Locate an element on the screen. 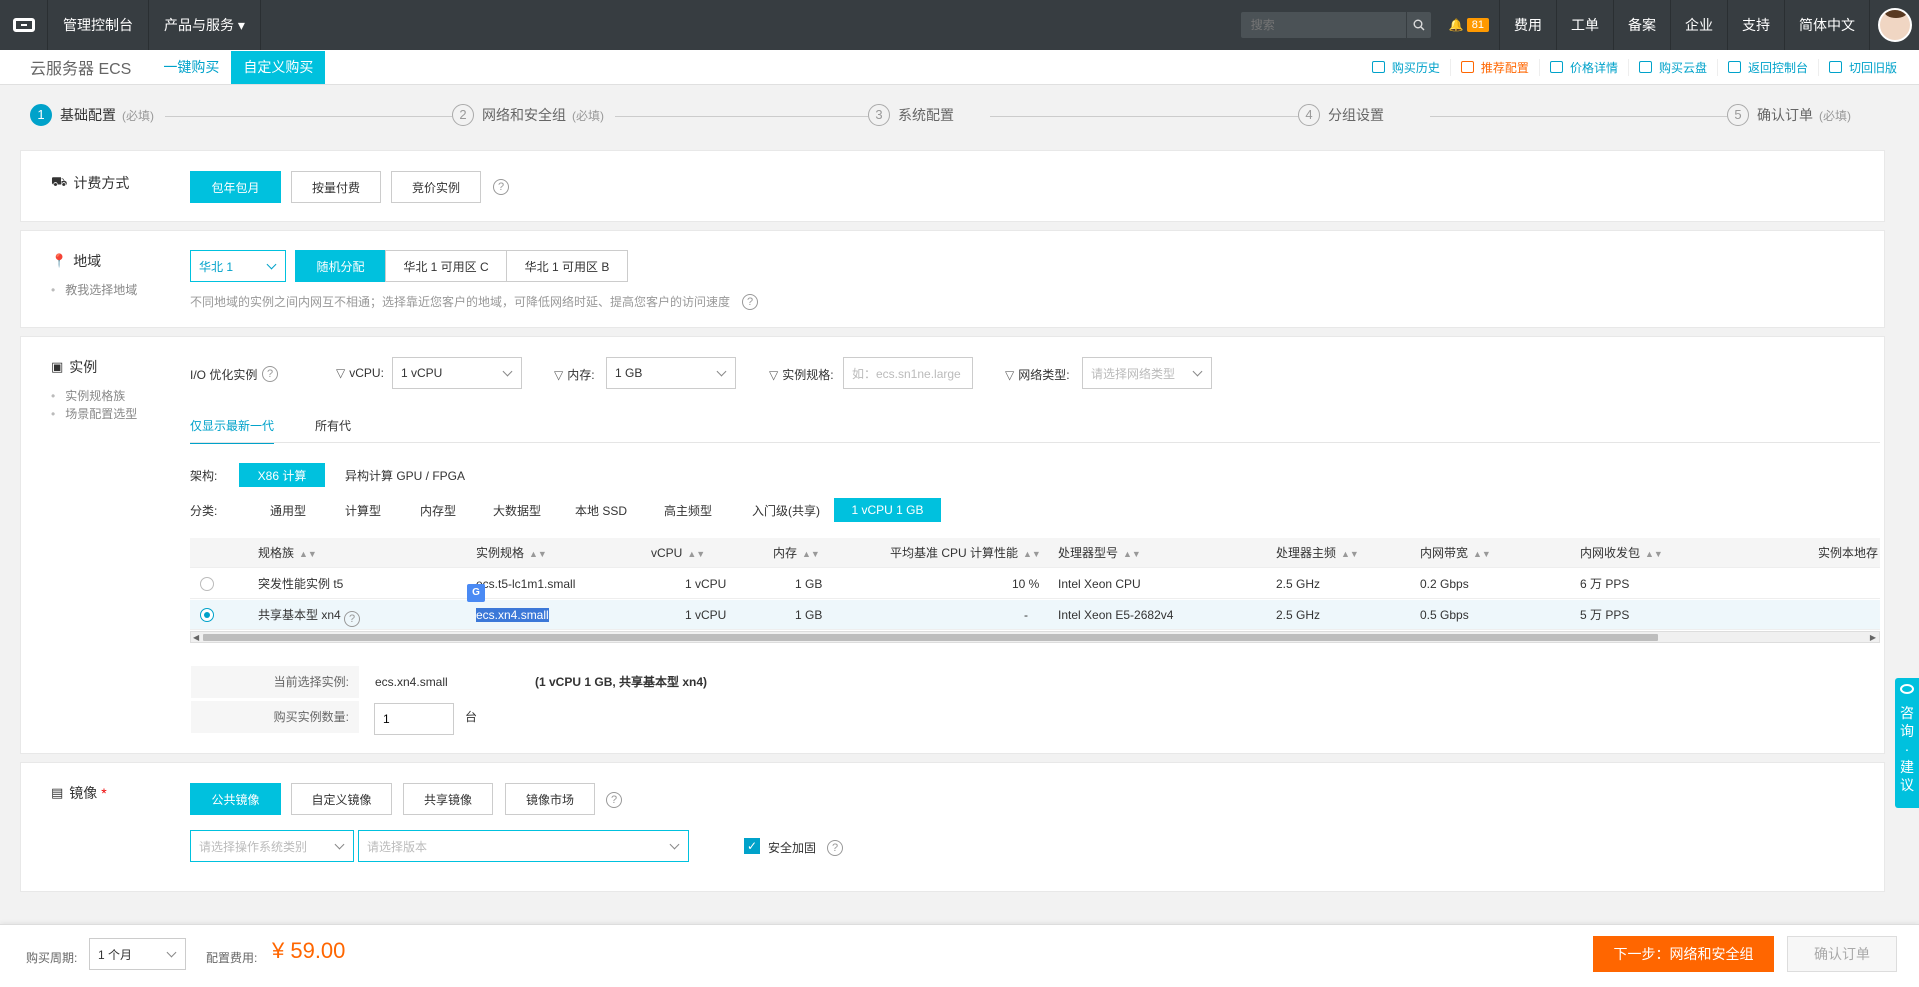 The image size is (1919, 987). products-menu: 产品与服务 ▾ is located at coordinates (205, 25).